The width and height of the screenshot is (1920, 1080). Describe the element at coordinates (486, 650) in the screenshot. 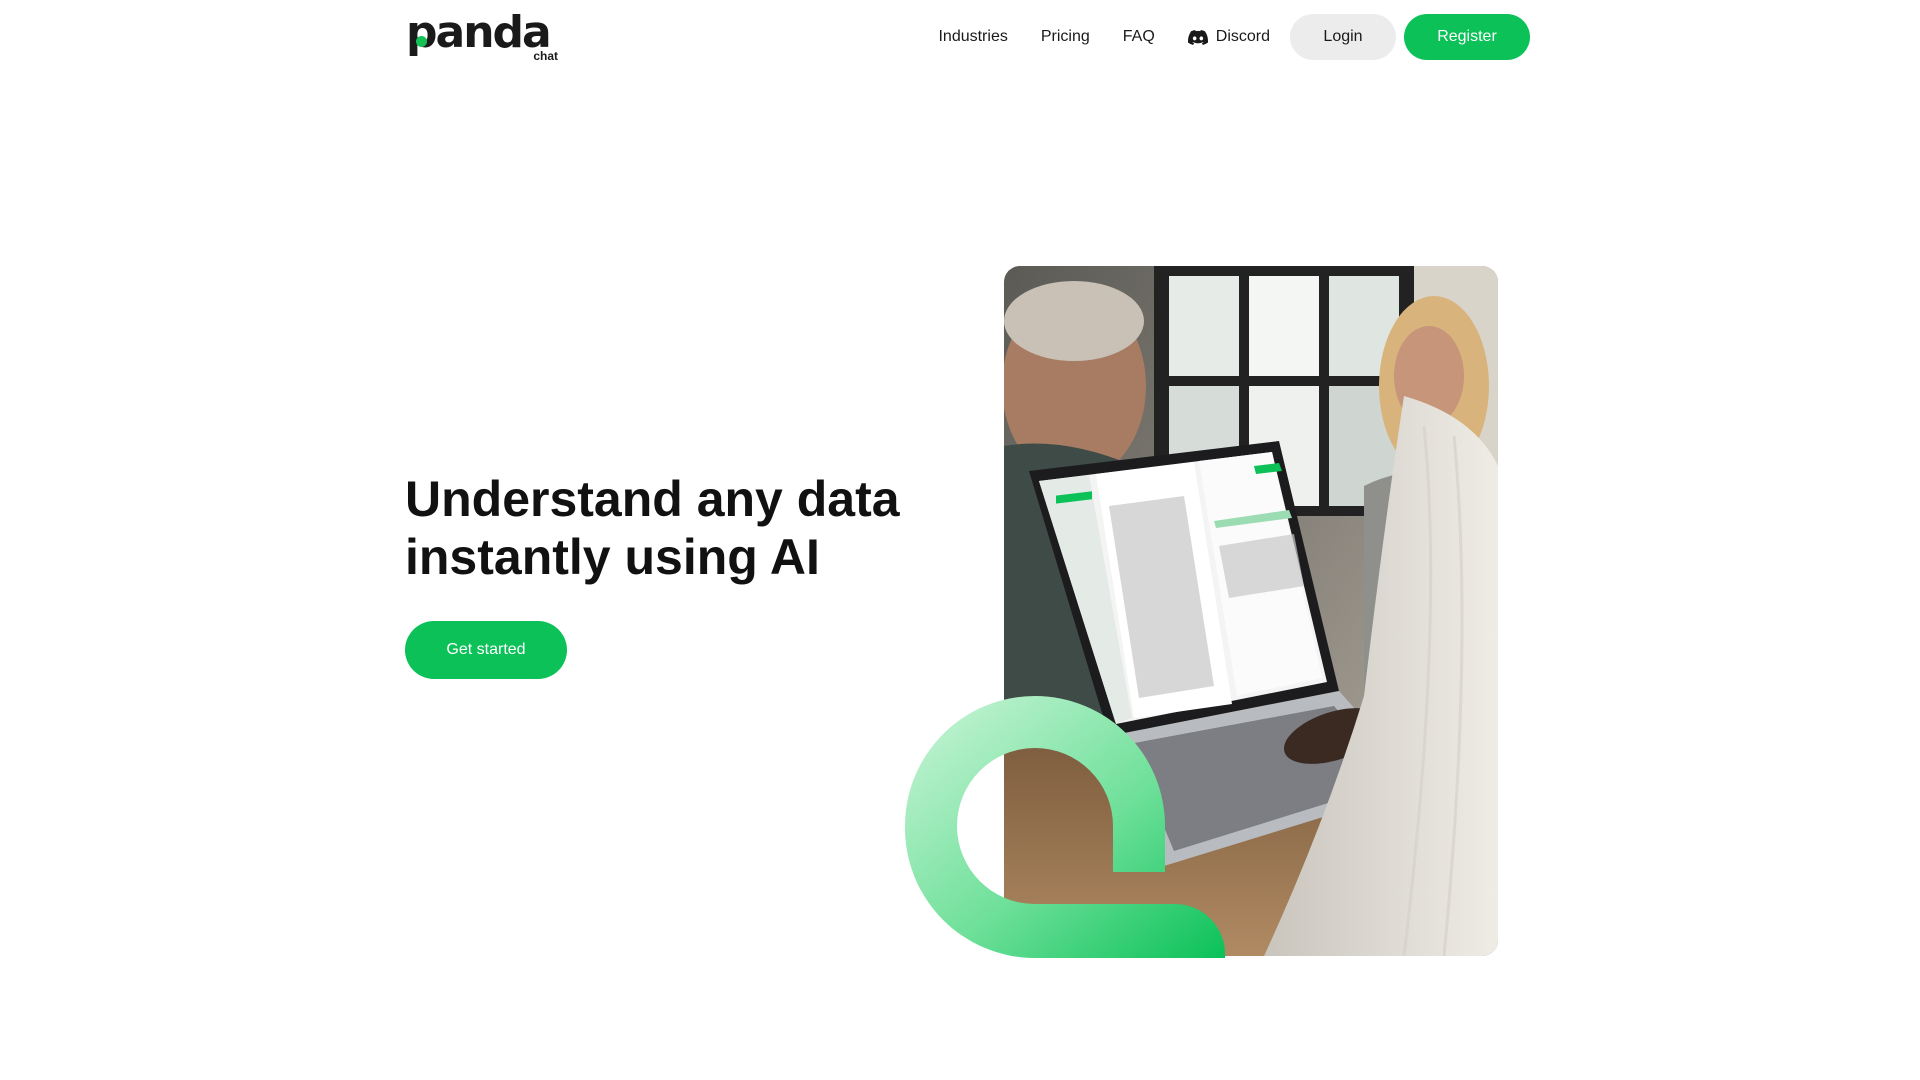

I see `get-started-button: Get started` at that location.